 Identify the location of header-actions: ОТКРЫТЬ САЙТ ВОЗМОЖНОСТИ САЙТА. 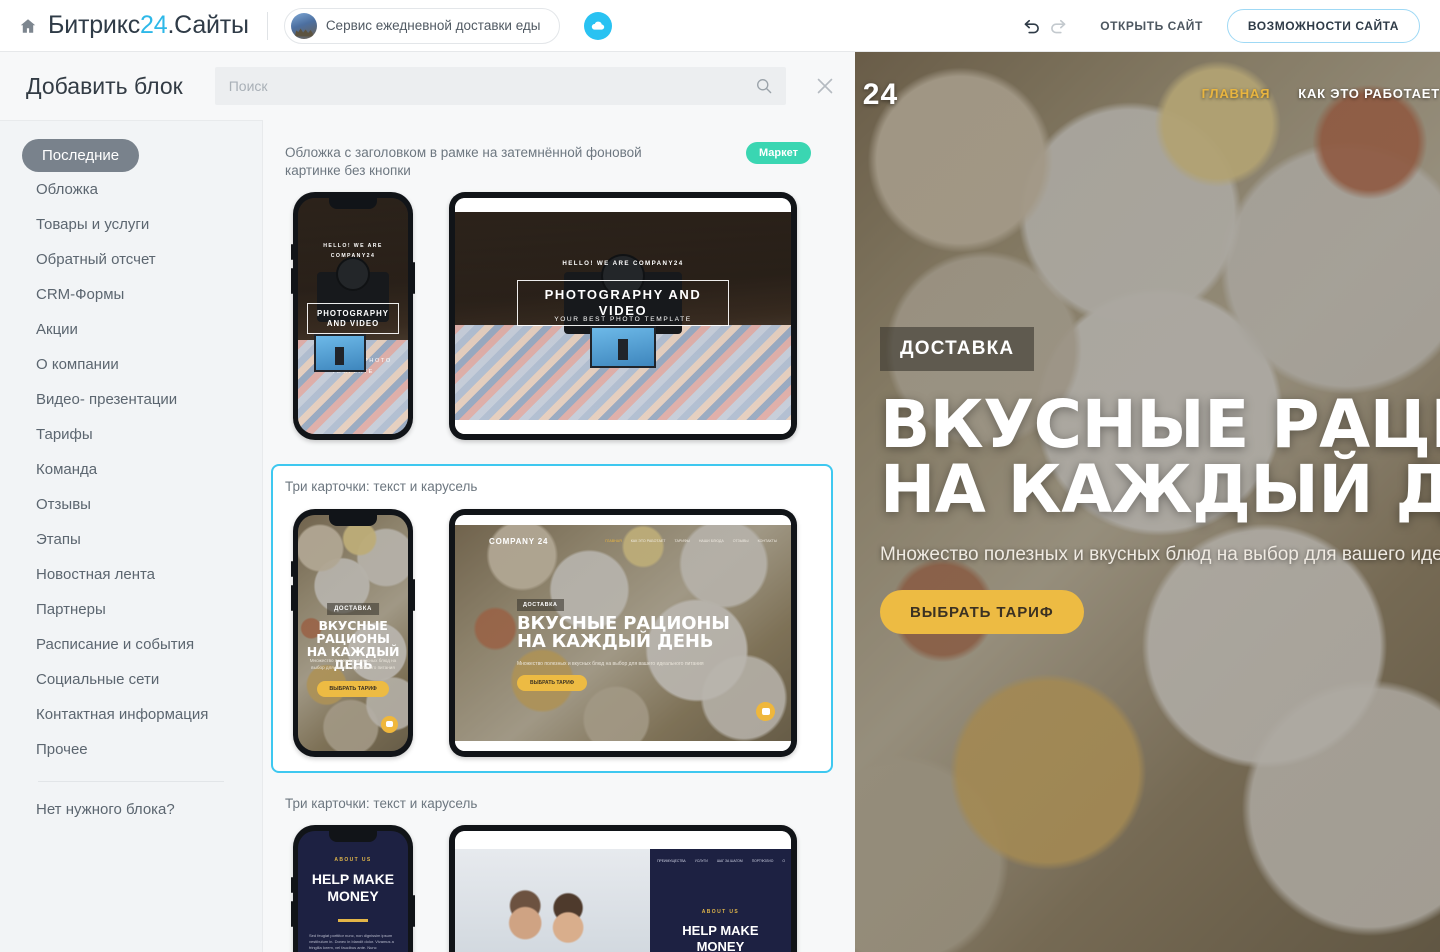
(1229, 25).